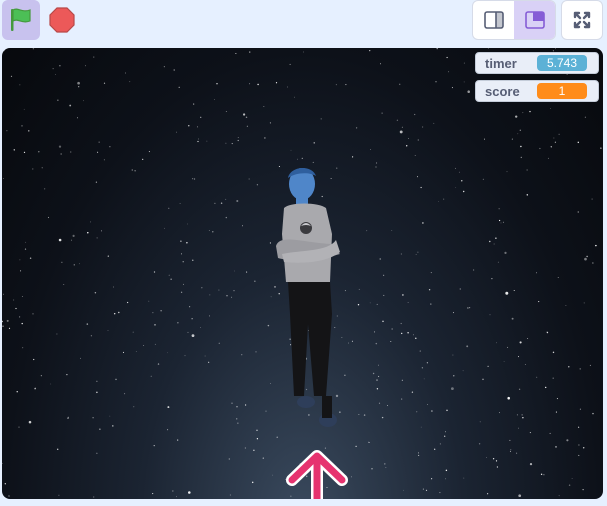 The image size is (607, 506). What do you see at coordinates (502, 91) in the screenshot?
I see `monitor-label: score` at bounding box center [502, 91].